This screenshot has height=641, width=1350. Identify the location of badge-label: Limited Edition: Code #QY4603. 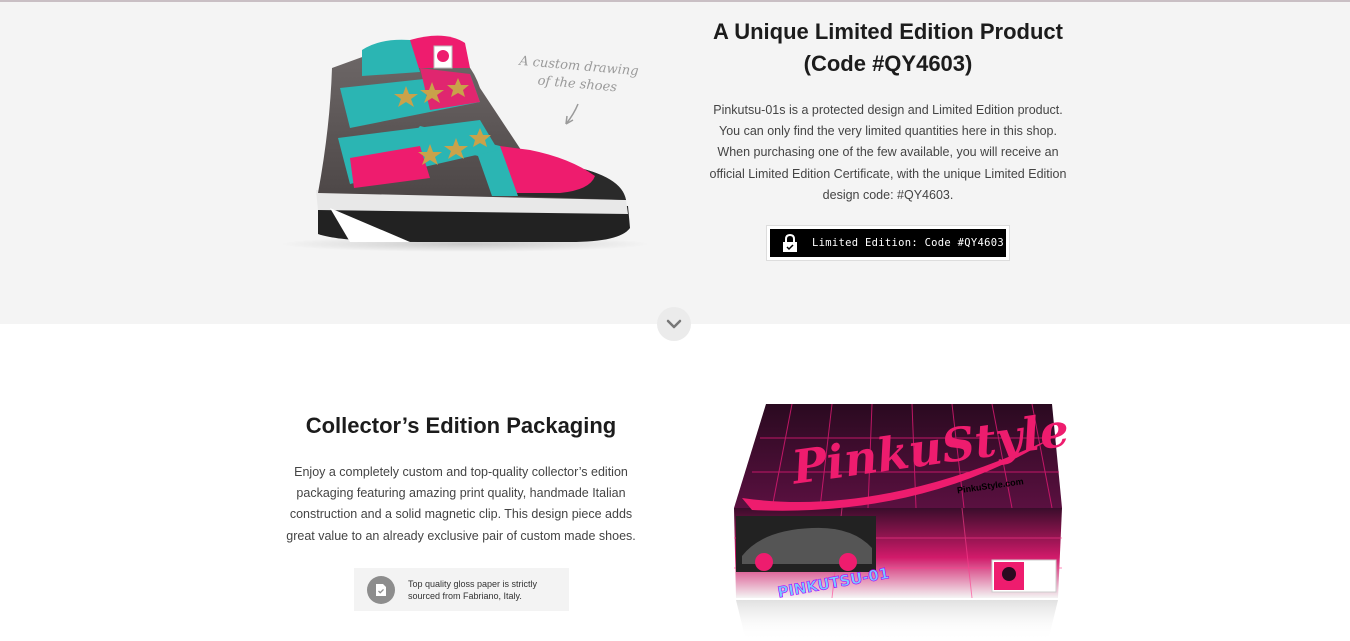
(908, 243).